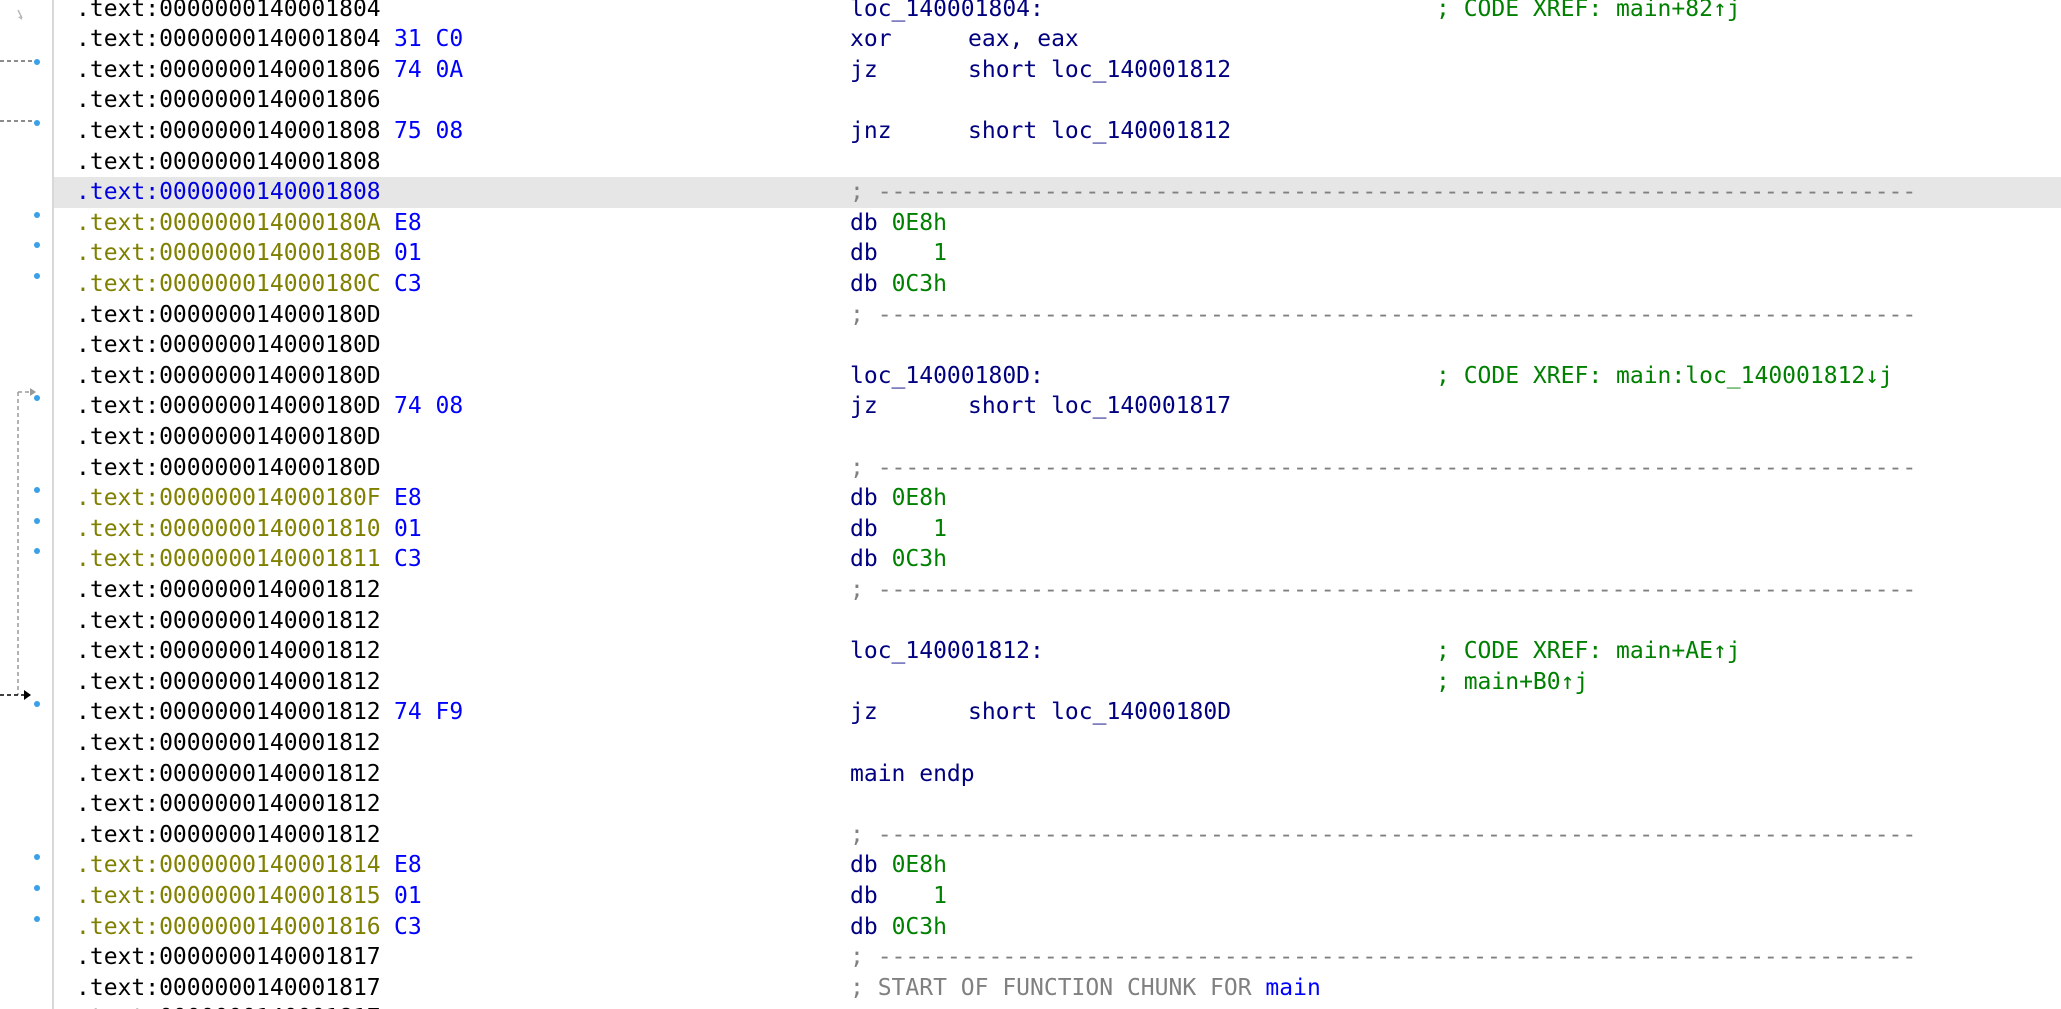 The image size is (2061, 1009). Describe the element at coordinates (228, 284) in the screenshot. I see `address: .text:000000014000180C` at that location.